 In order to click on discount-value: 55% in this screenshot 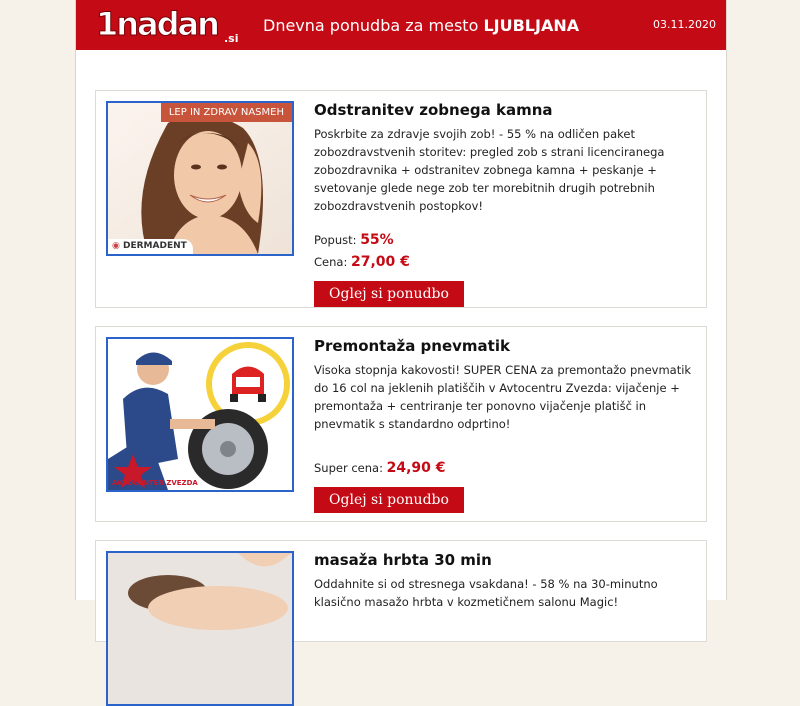, I will do `click(377, 240)`.